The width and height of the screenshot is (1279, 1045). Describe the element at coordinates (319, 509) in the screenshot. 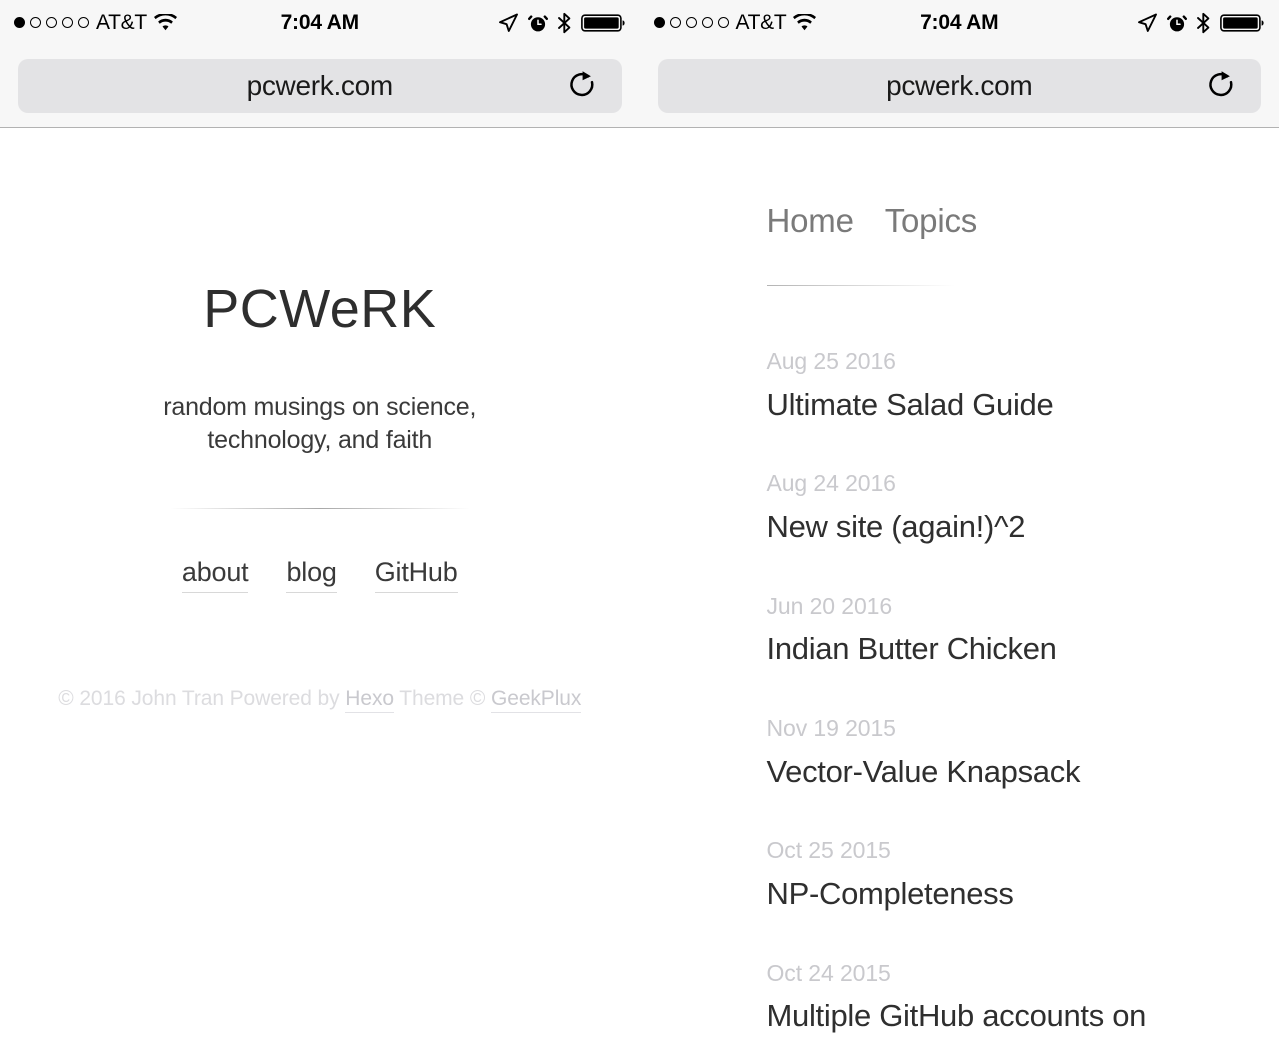

I see `header-divider` at that location.